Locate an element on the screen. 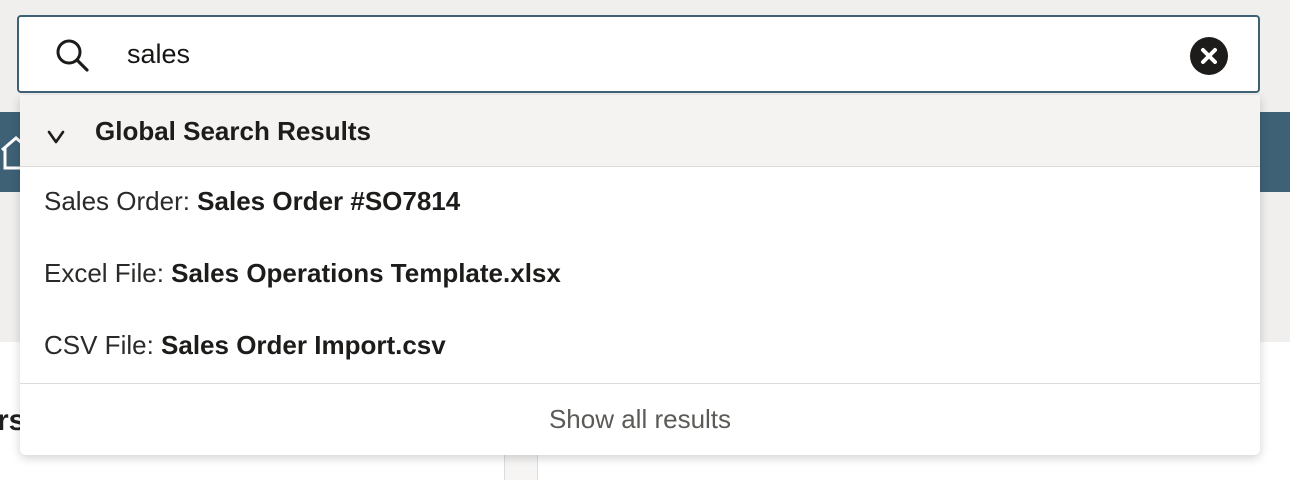 The height and width of the screenshot is (480, 1290). clear-search-button is located at coordinates (1209, 56).